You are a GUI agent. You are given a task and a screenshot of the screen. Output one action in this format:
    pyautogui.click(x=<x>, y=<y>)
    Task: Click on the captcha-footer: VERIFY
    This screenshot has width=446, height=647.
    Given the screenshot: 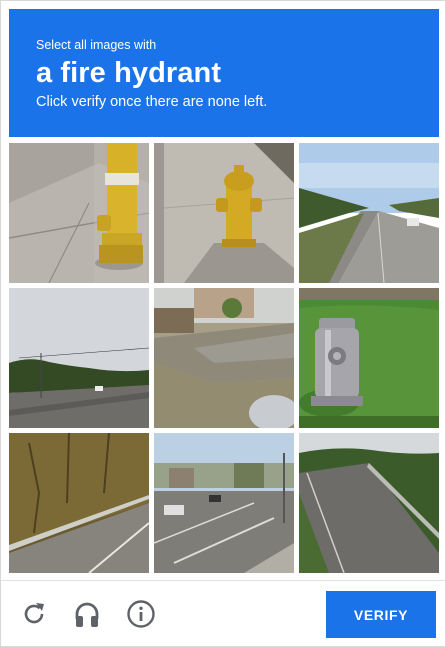 What is the action you would take?
    pyautogui.click(x=223, y=613)
    